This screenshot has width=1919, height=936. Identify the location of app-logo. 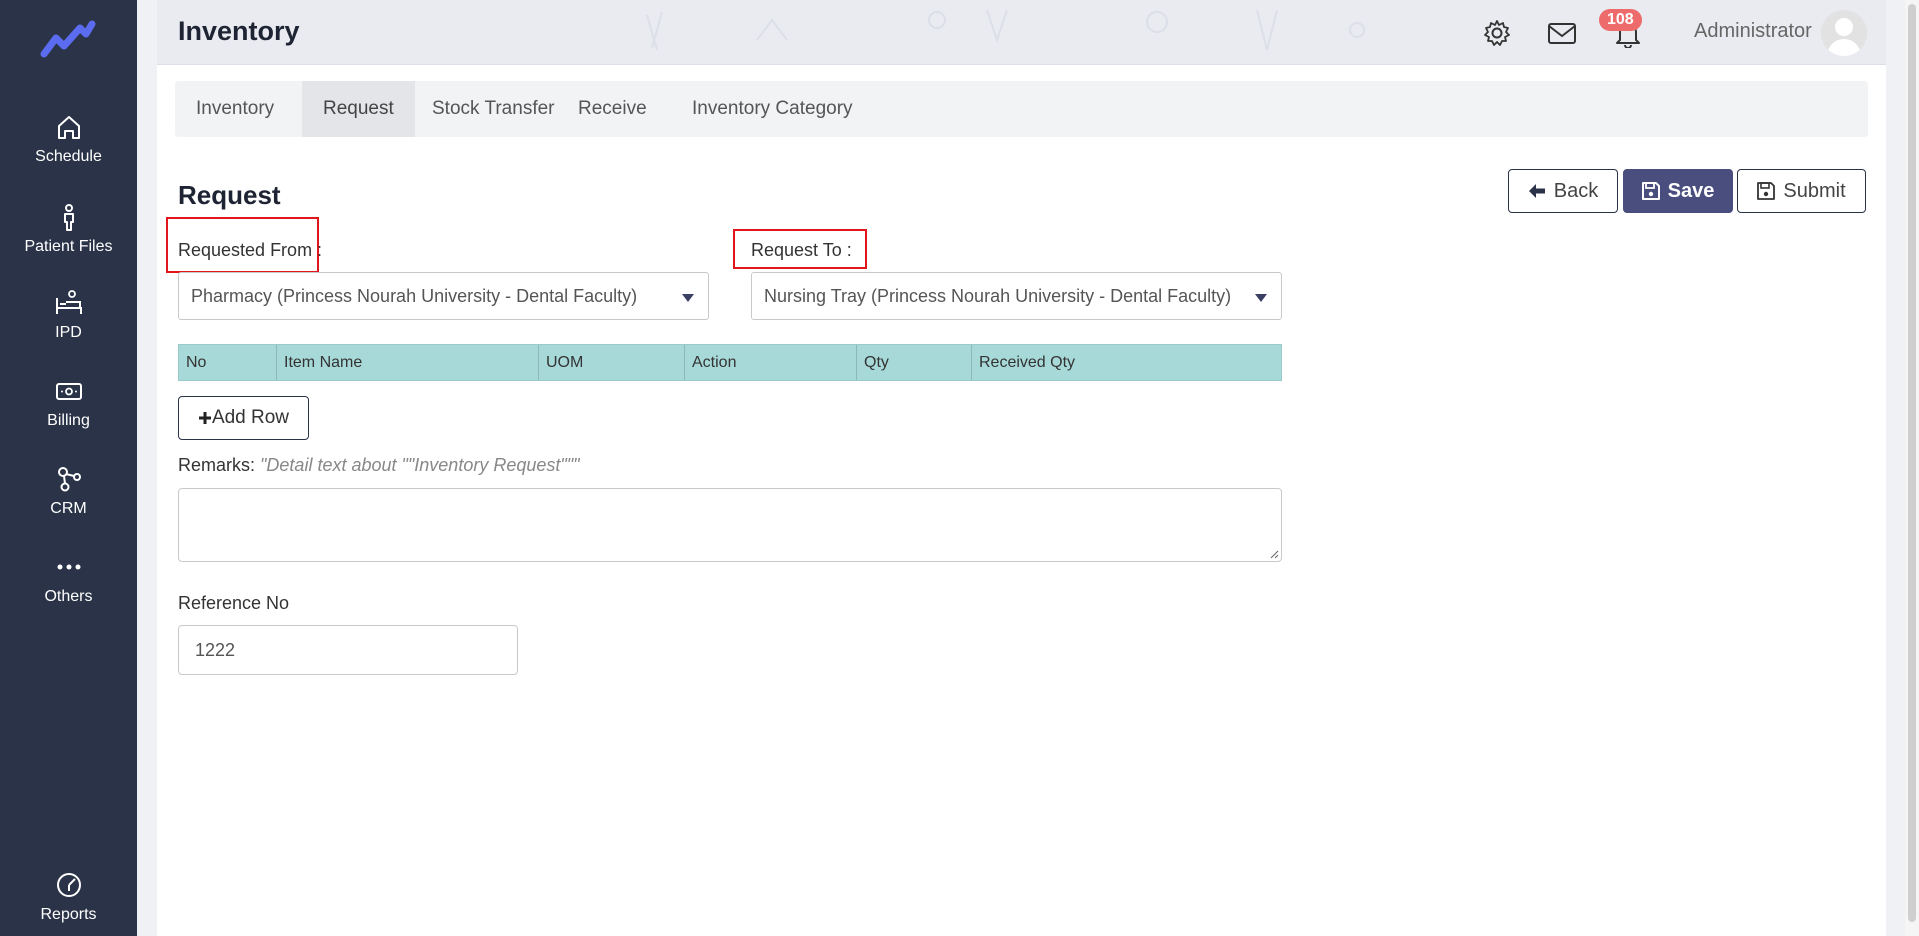
(68, 40).